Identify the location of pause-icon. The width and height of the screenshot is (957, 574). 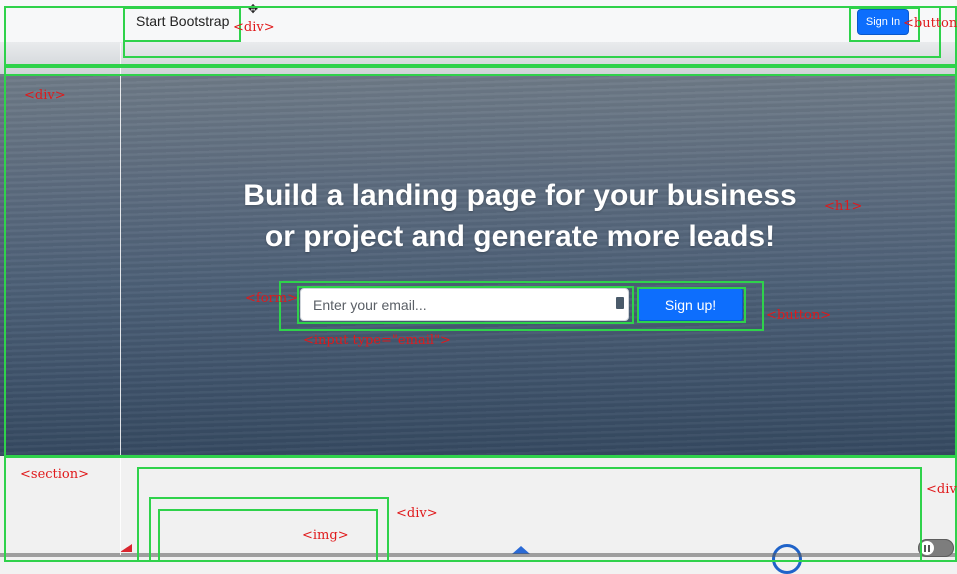
(927, 548).